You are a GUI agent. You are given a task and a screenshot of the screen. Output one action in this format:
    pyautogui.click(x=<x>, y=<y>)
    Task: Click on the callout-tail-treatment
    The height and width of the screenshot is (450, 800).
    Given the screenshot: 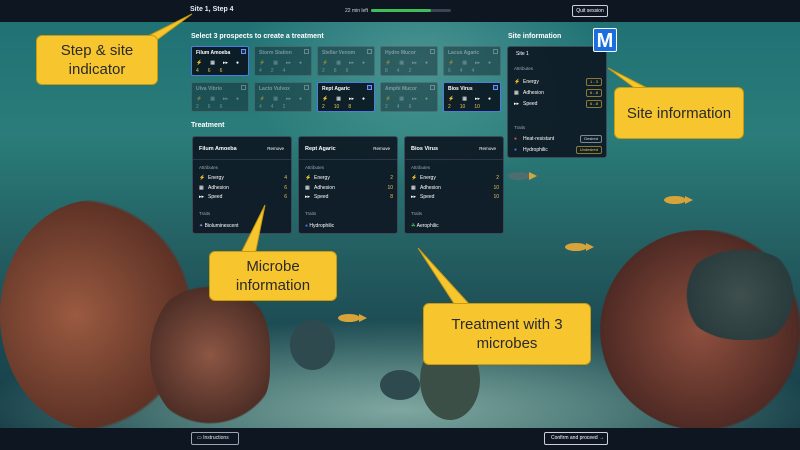 What is the action you would take?
    pyautogui.click(x=444, y=276)
    